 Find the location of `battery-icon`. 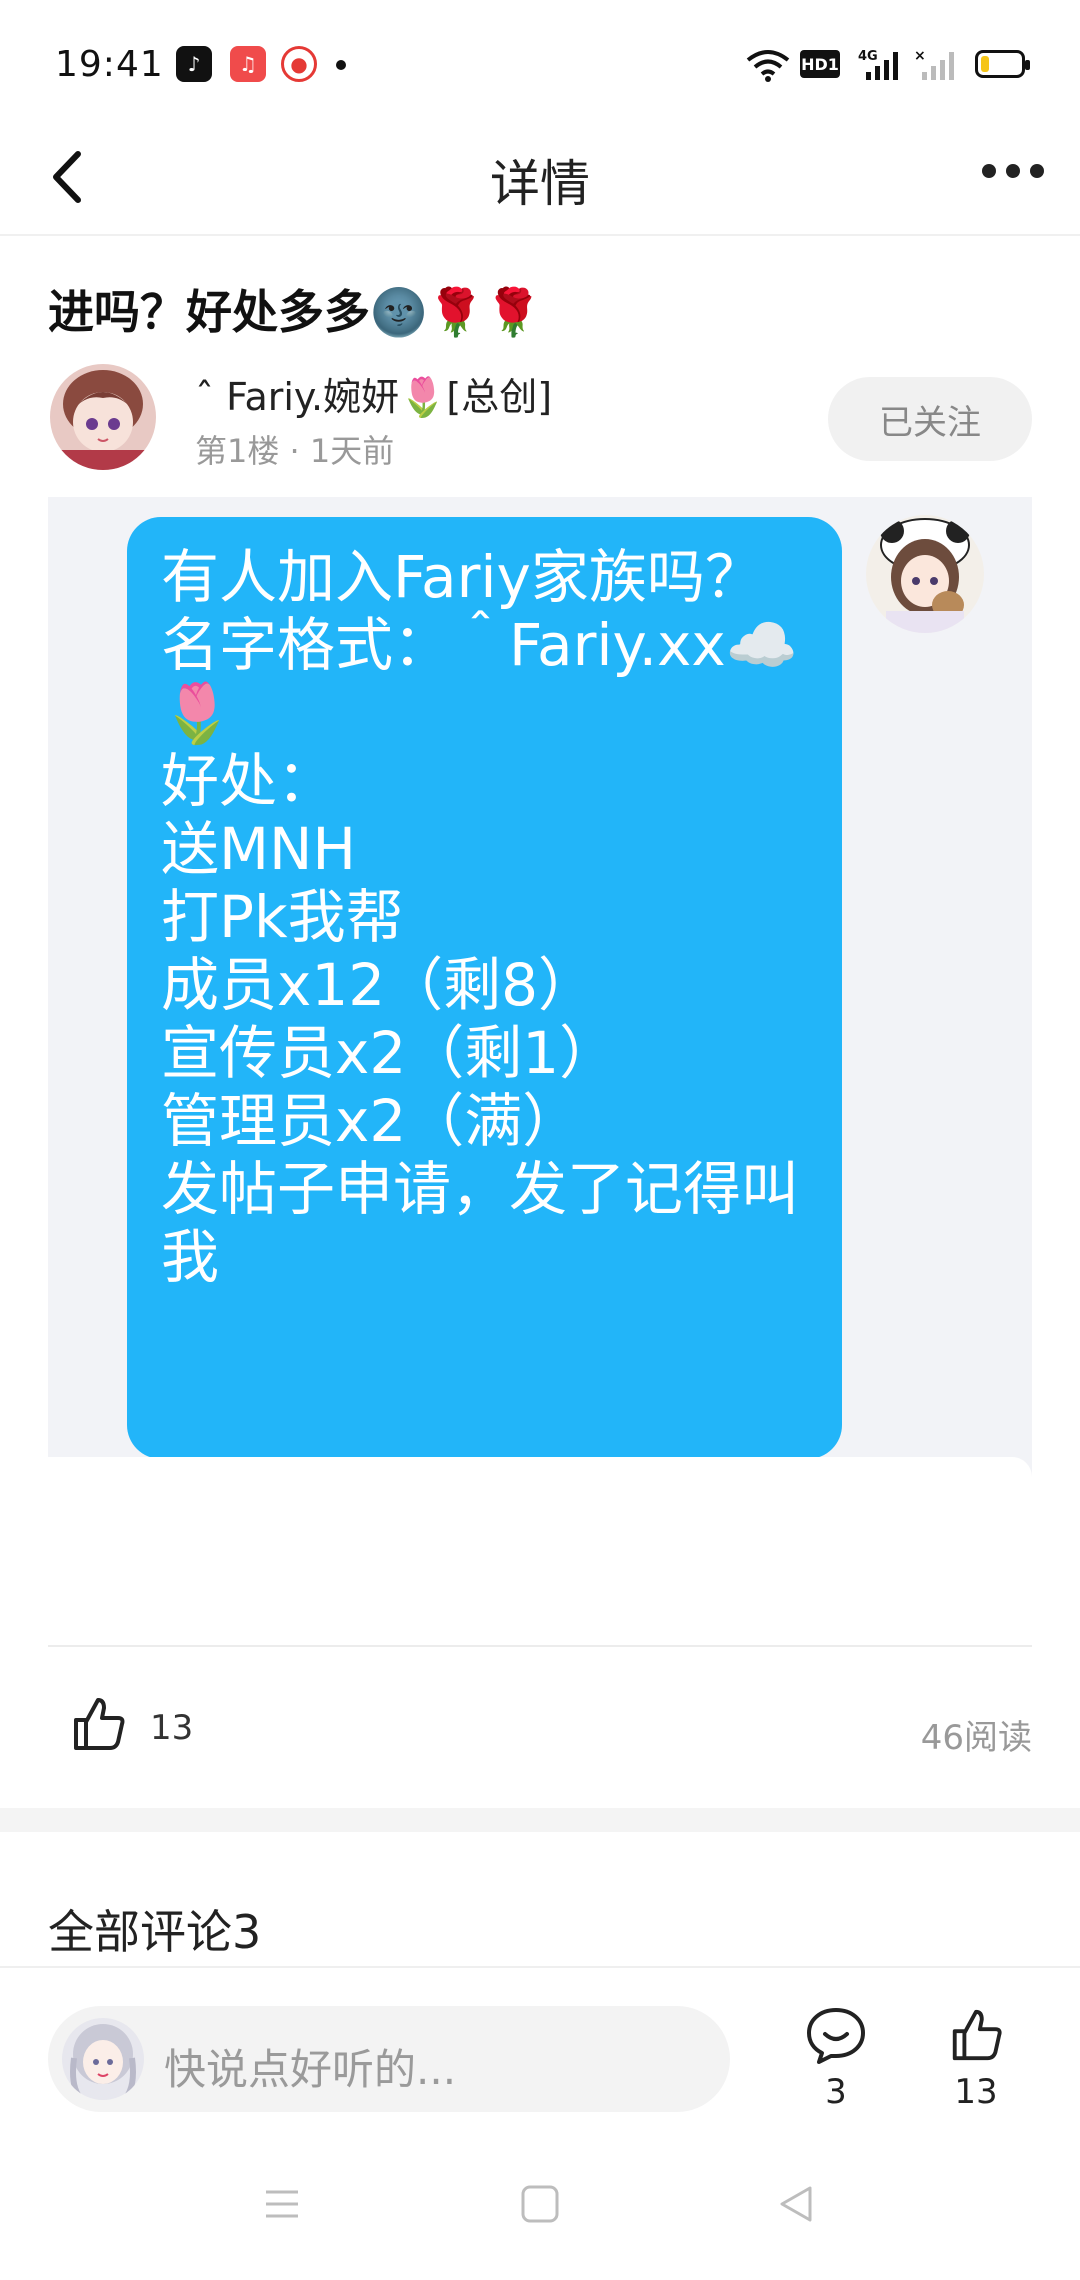

battery-icon is located at coordinates (1002, 64).